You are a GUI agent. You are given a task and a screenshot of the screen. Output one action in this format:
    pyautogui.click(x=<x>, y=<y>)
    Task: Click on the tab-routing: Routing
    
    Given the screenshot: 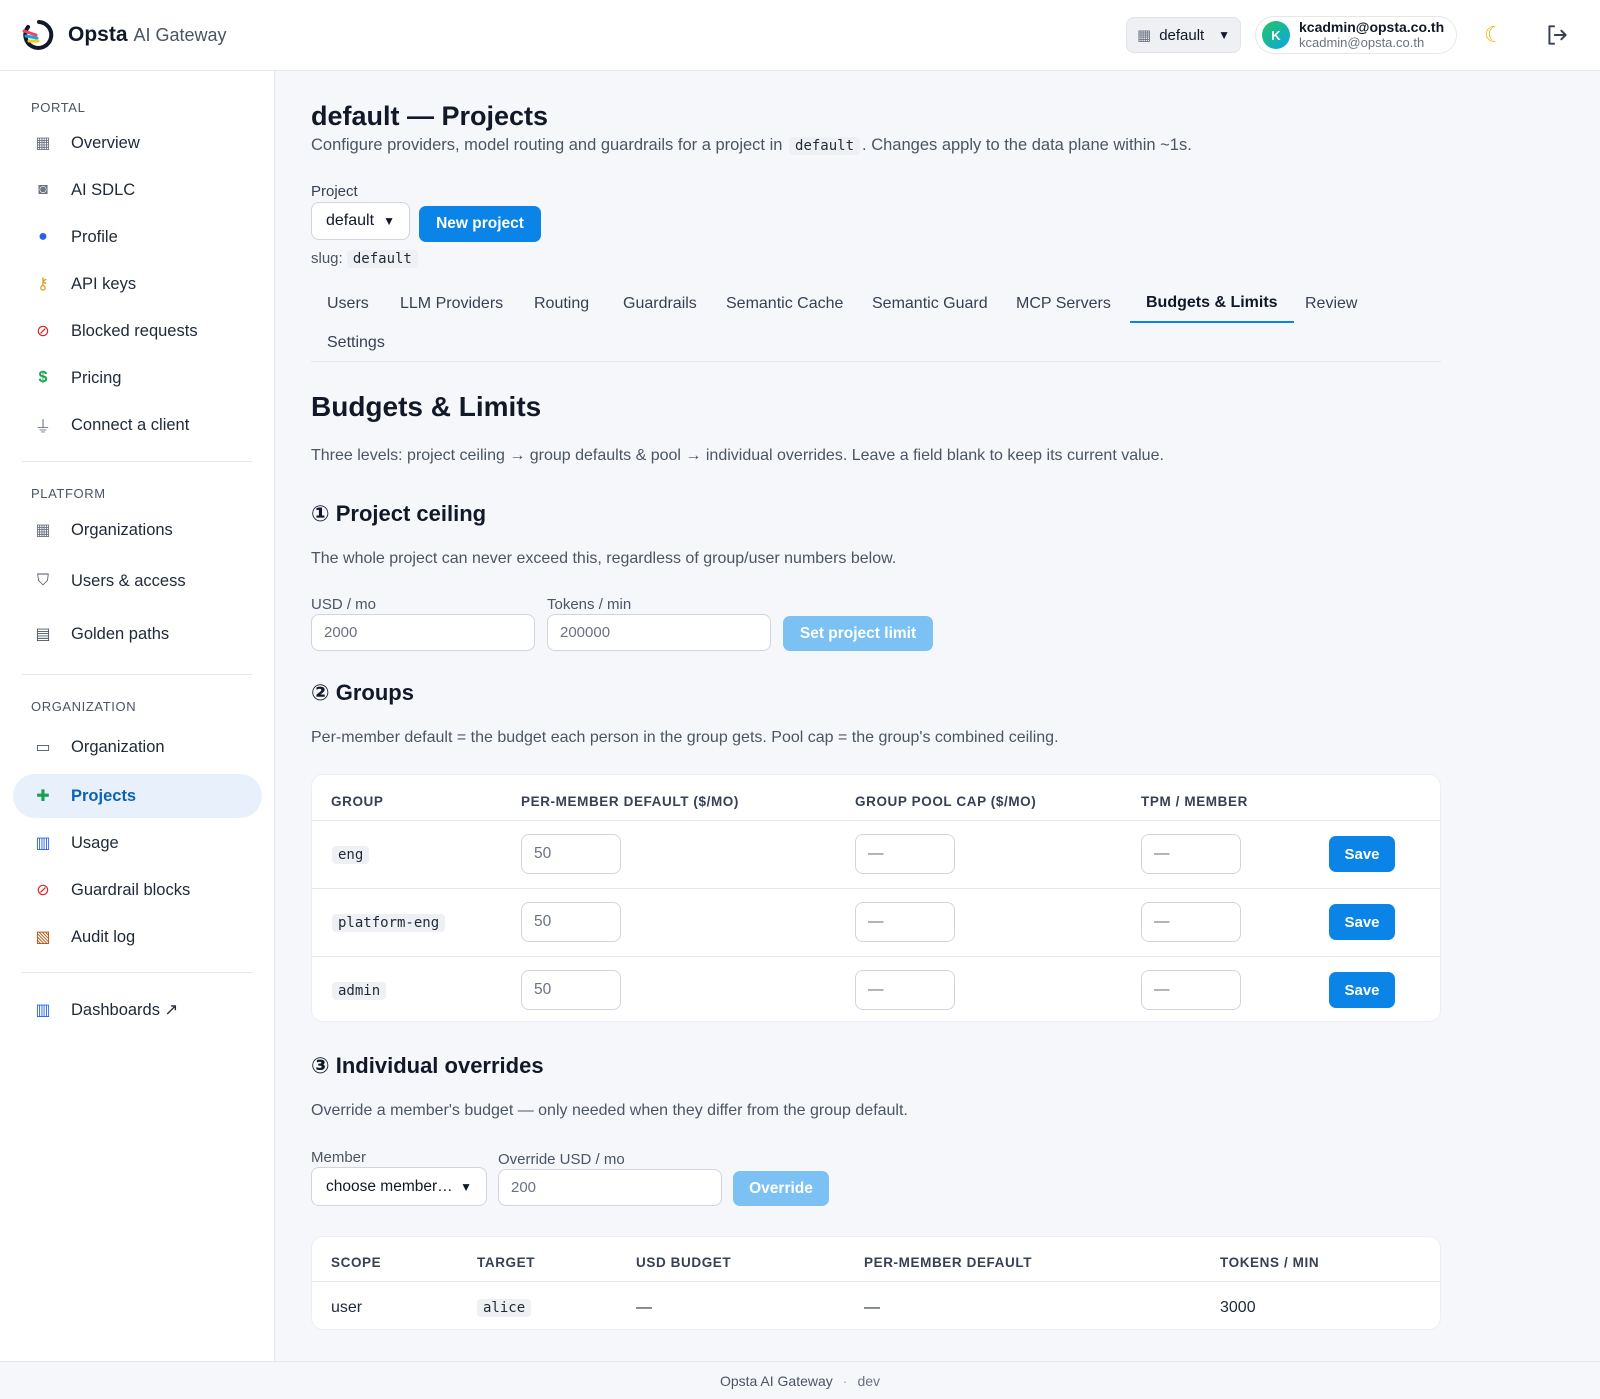 What is the action you would take?
    pyautogui.click(x=561, y=304)
    